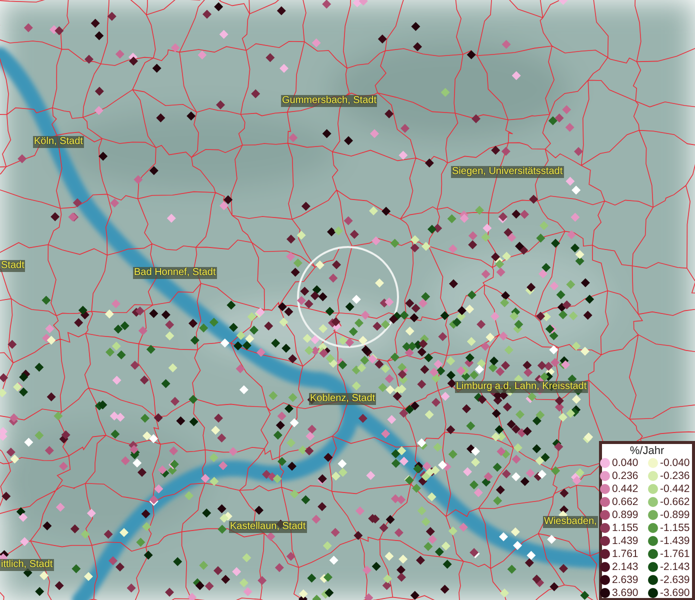 This screenshot has width=695, height=600. I want to click on place-label: Bad Honnef, Stadt, so click(175, 273).